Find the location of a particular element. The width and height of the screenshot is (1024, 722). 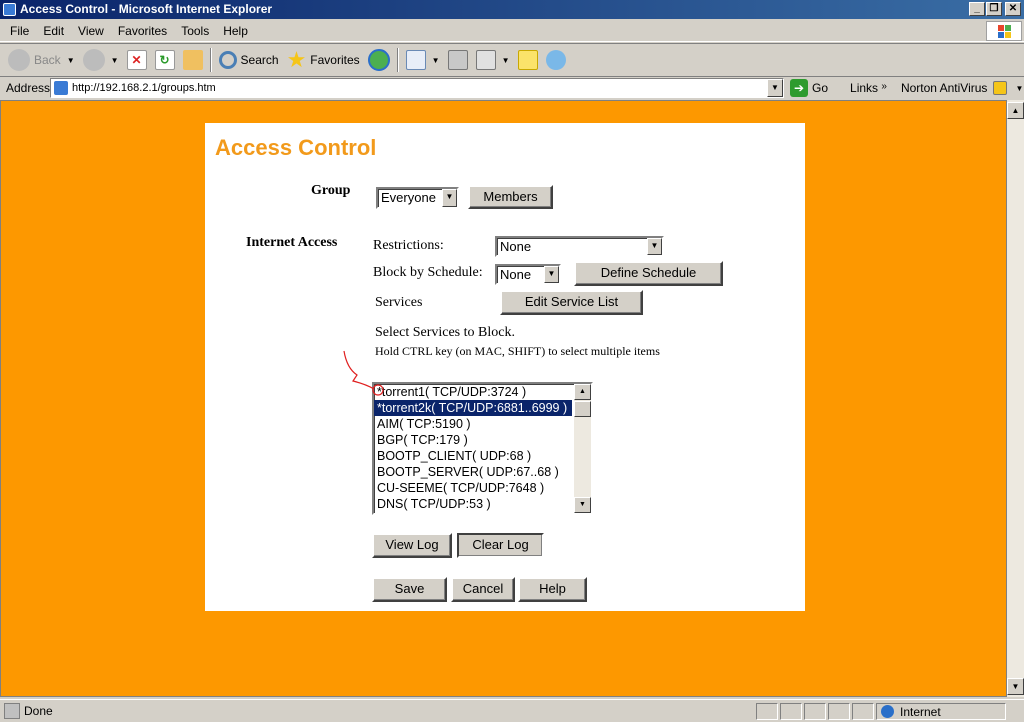

forward-button: ▼ is located at coordinates (101, 60).